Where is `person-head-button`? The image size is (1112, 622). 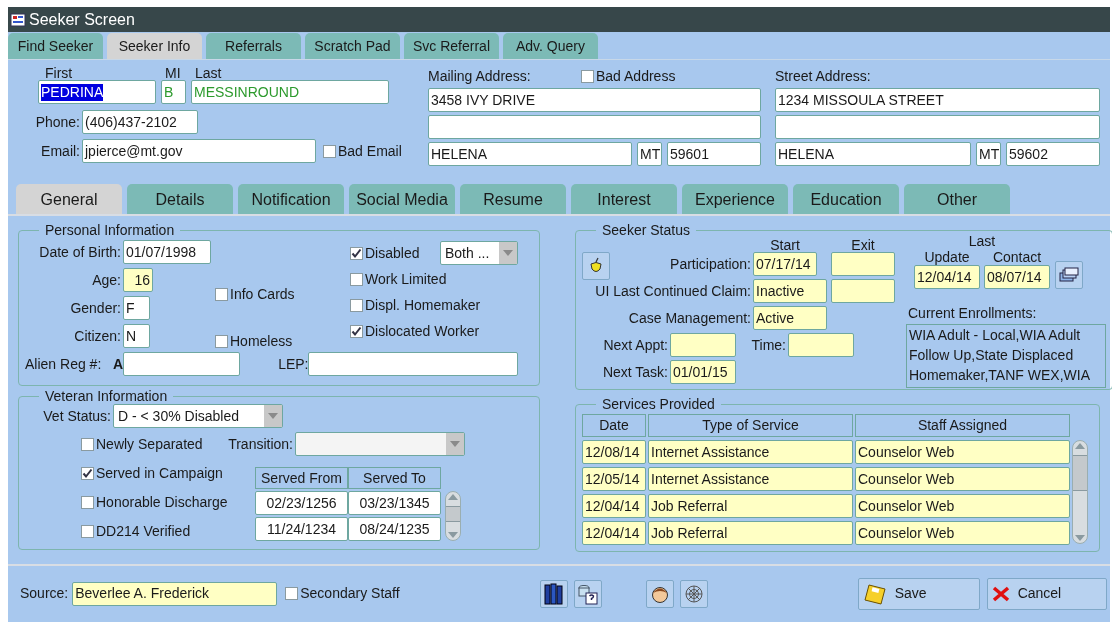
person-head-button is located at coordinates (659, 593).